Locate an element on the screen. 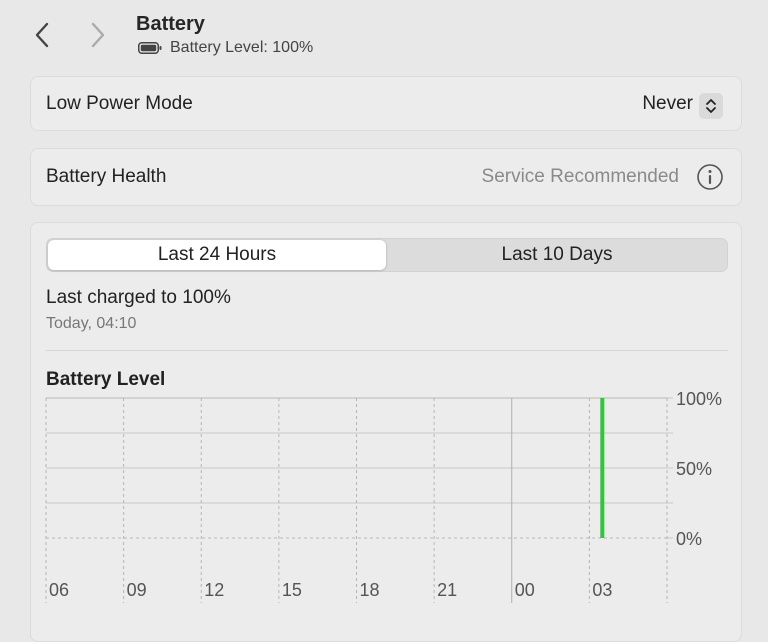 This screenshot has width=768, height=642. battery-health-row: Battery Health Service Recommended is located at coordinates (386, 177).